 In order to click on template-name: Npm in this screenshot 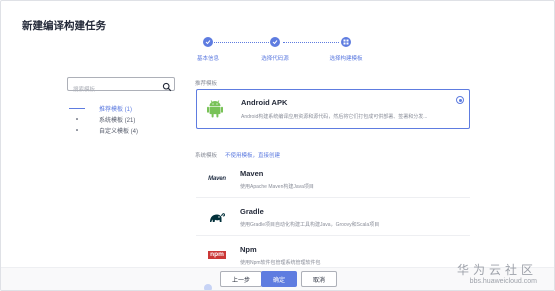, I will do `click(248, 249)`.